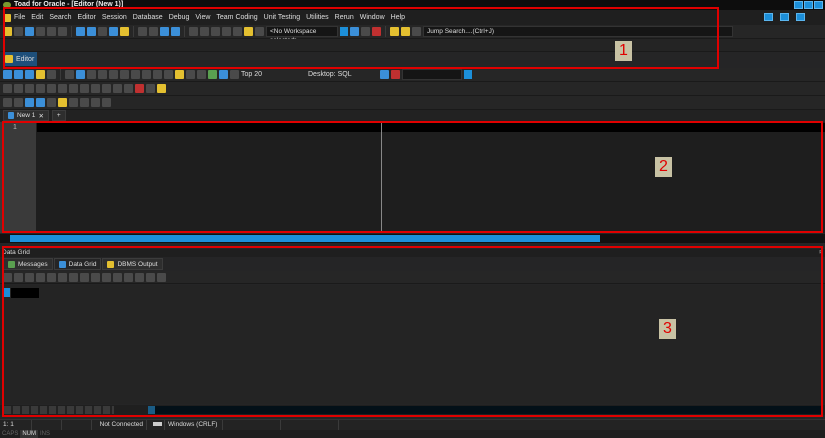  I want to click on menu-edit: Edit, so click(37, 17).